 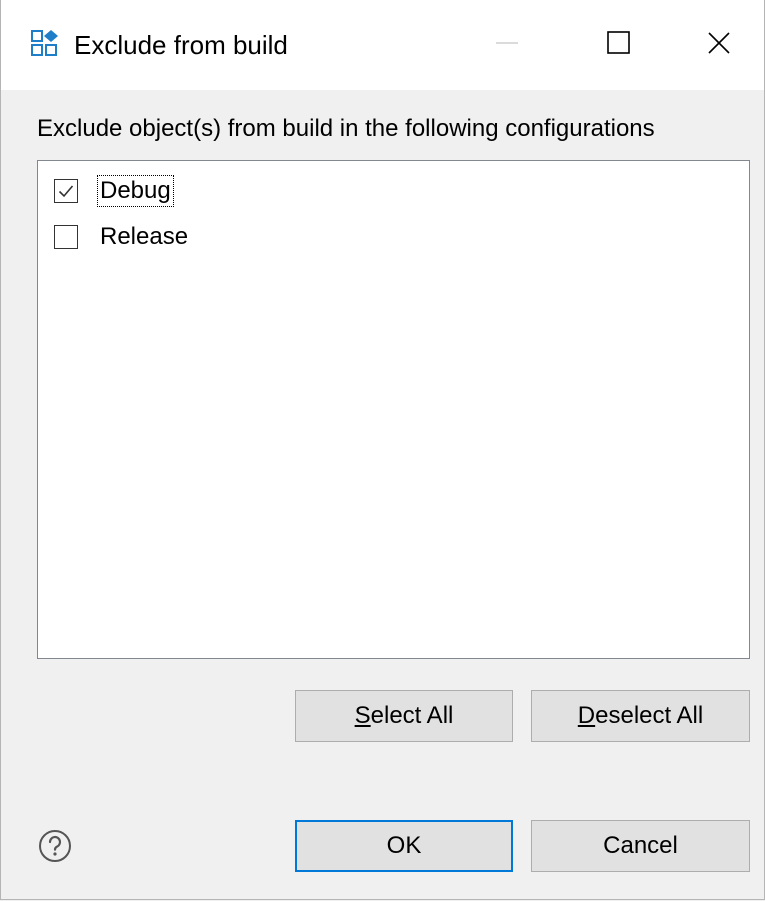 I want to click on select-all-button: Select All, so click(x=404, y=716).